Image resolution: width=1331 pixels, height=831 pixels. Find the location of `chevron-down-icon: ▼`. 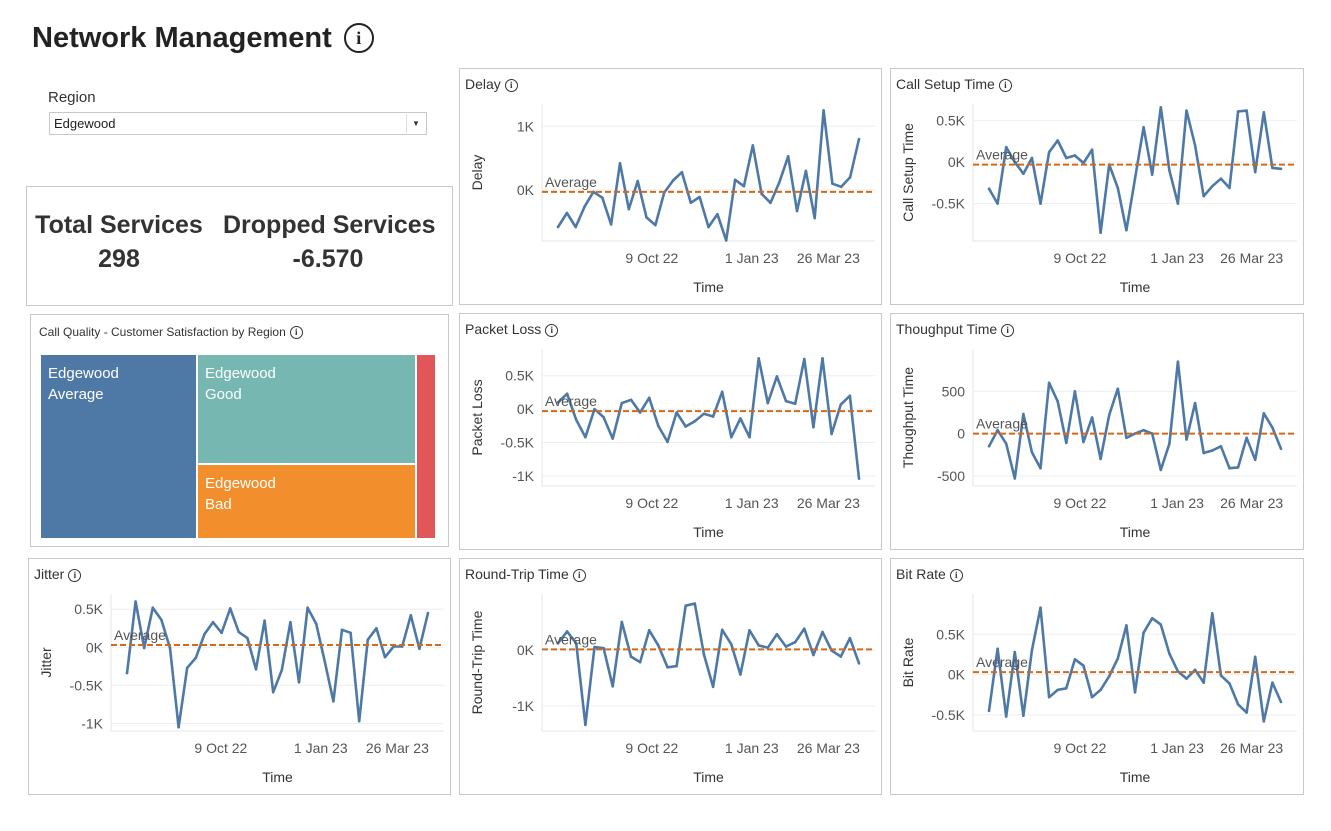

chevron-down-icon: ▼ is located at coordinates (415, 123).